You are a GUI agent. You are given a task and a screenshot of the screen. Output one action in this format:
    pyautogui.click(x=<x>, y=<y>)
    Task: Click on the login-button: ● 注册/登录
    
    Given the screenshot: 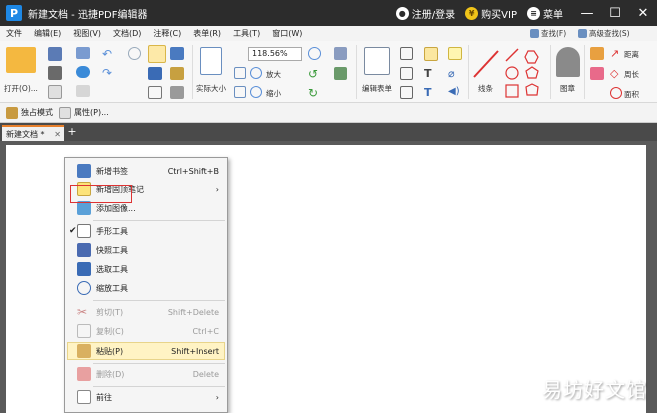 What is the action you would take?
    pyautogui.click(x=425, y=13)
    